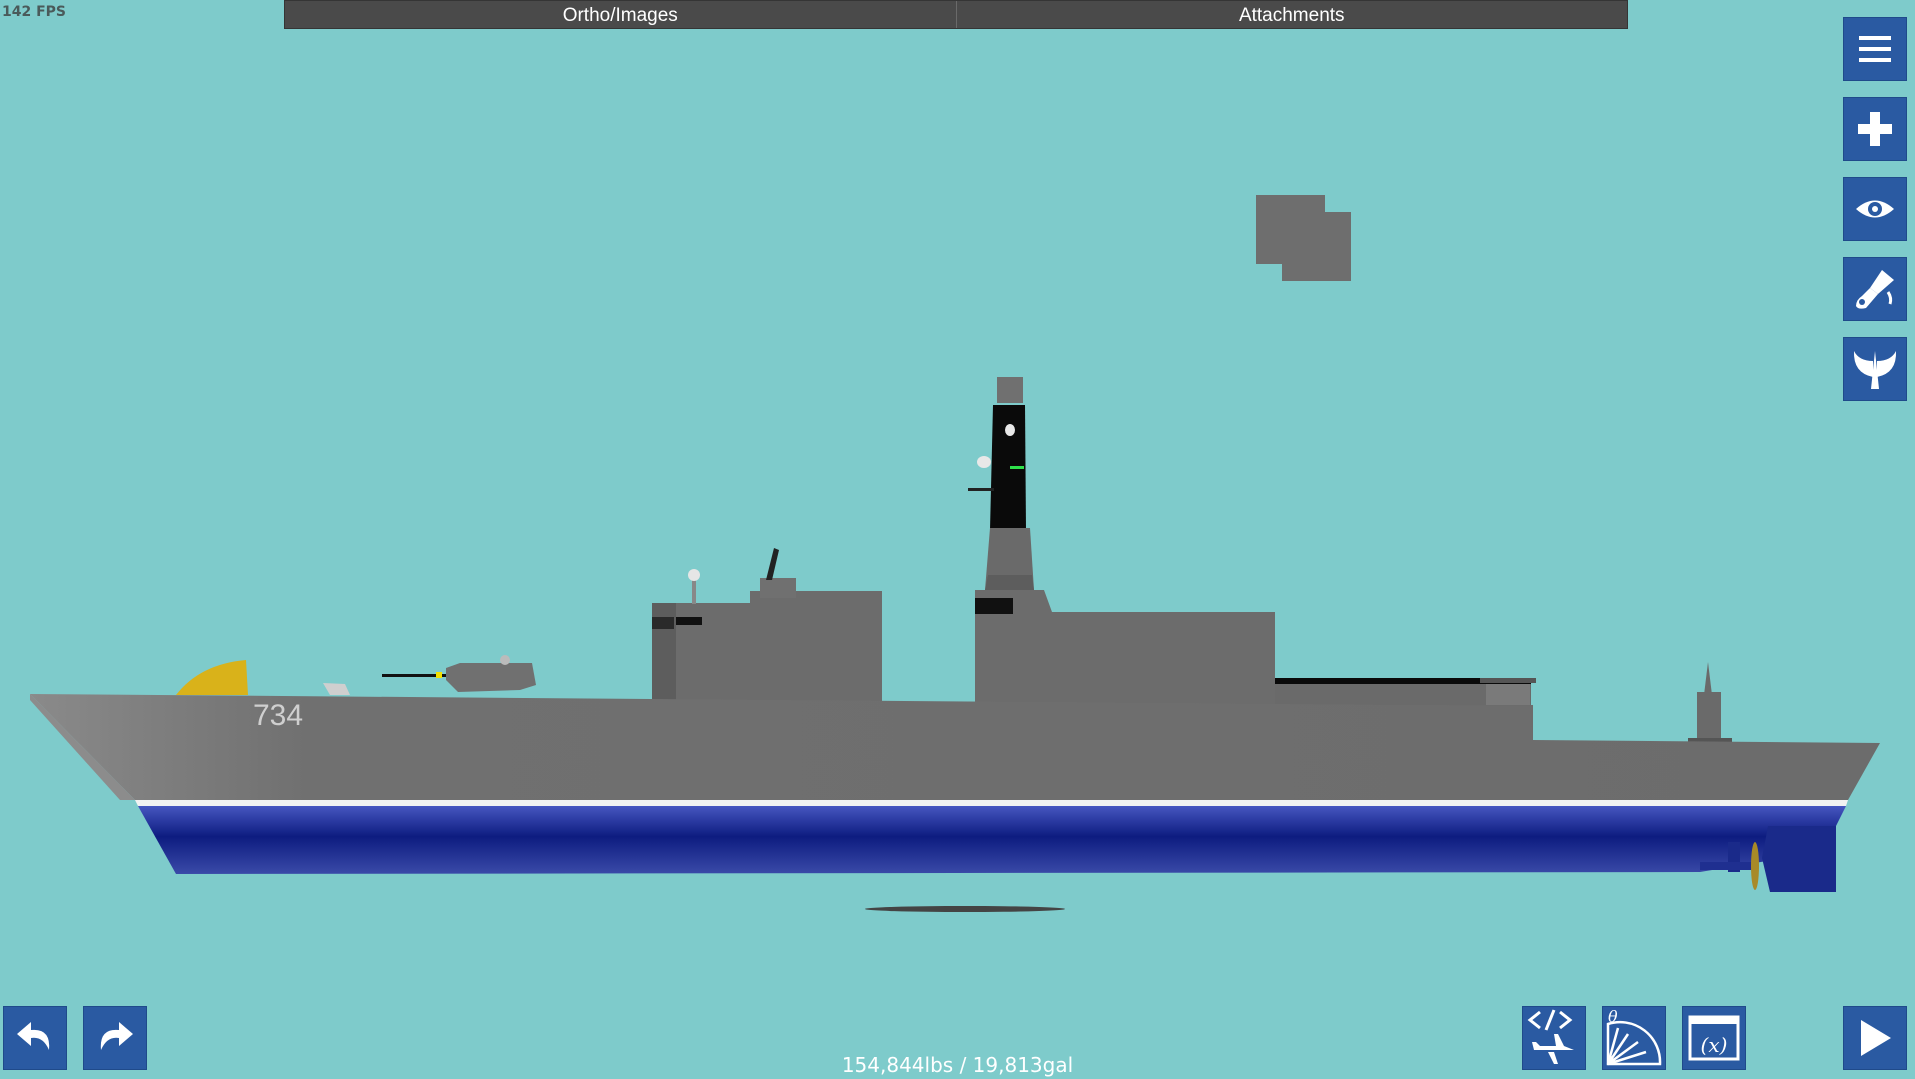 The width and height of the screenshot is (1915, 1079). I want to click on menu-icon, so click(1875, 49).